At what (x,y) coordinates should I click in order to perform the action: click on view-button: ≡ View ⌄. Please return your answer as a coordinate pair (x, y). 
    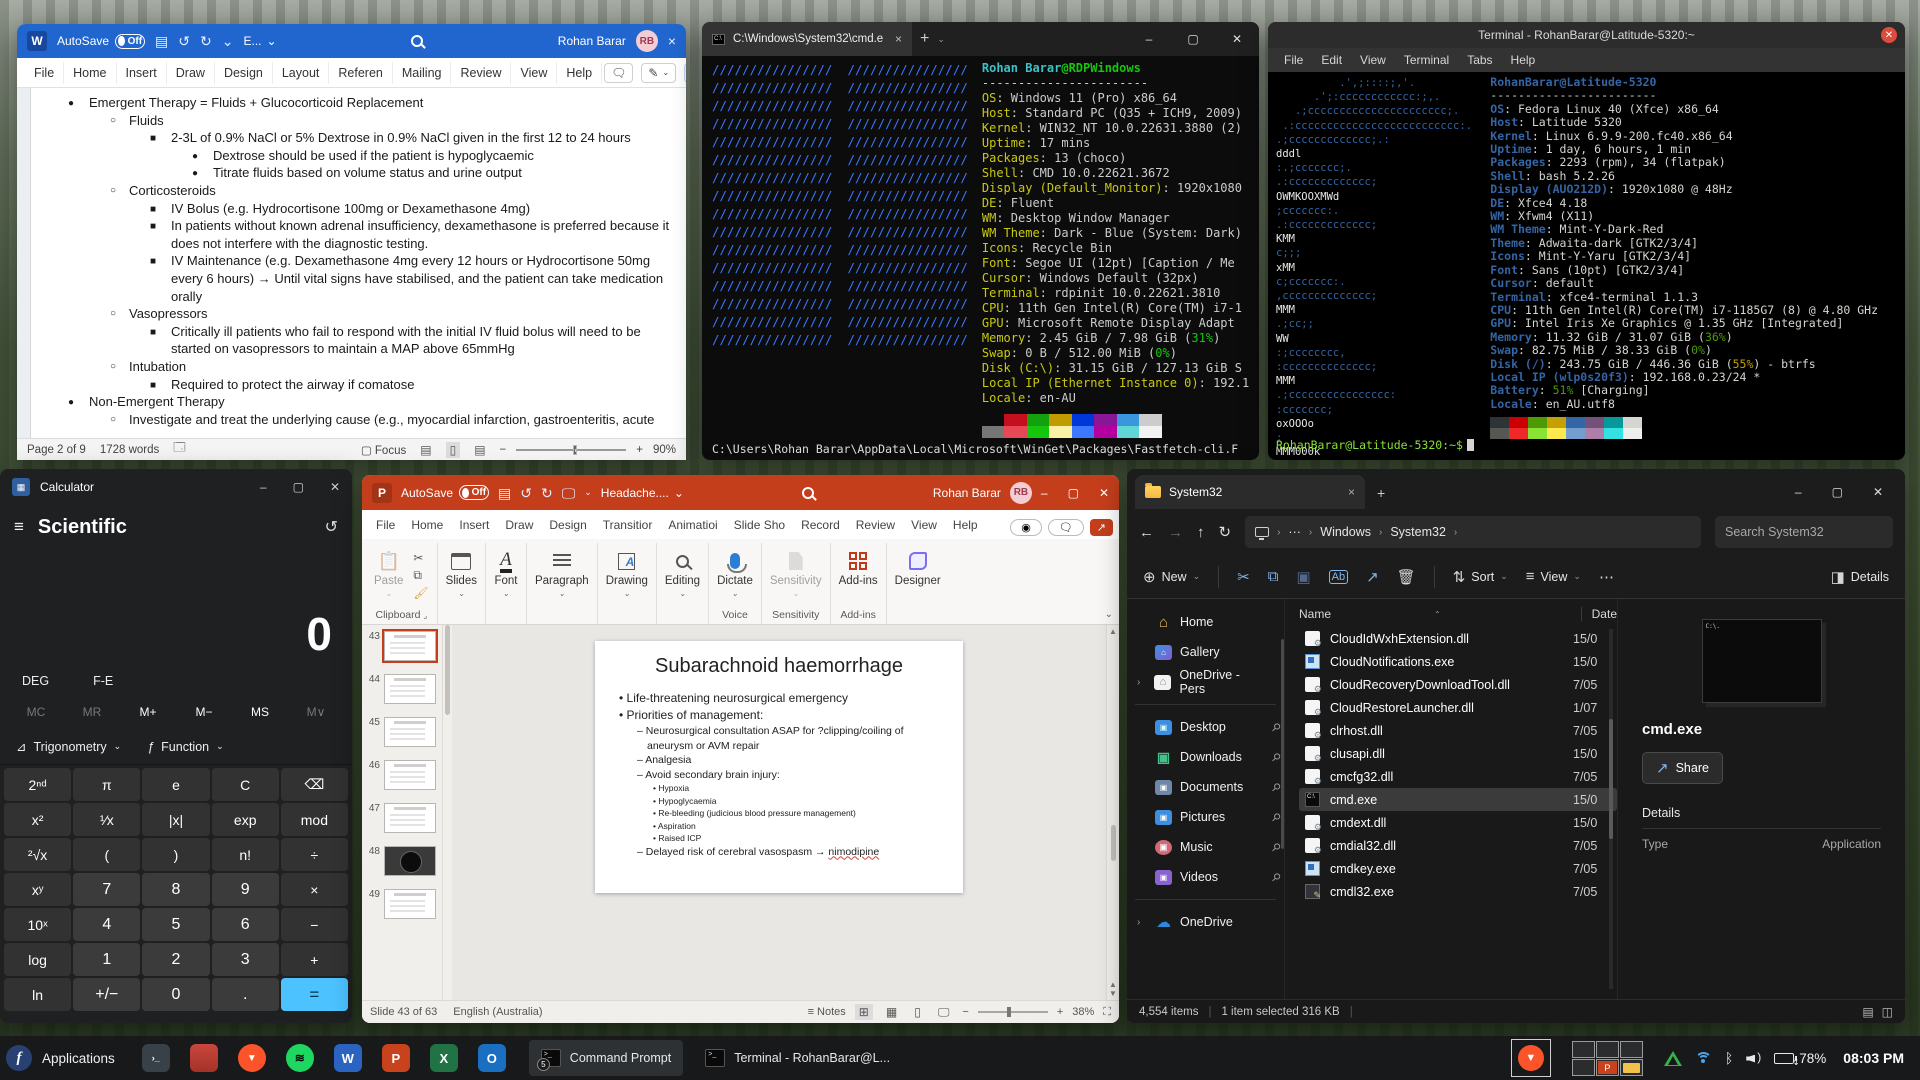
    Looking at the image, I should click on (1553, 576).